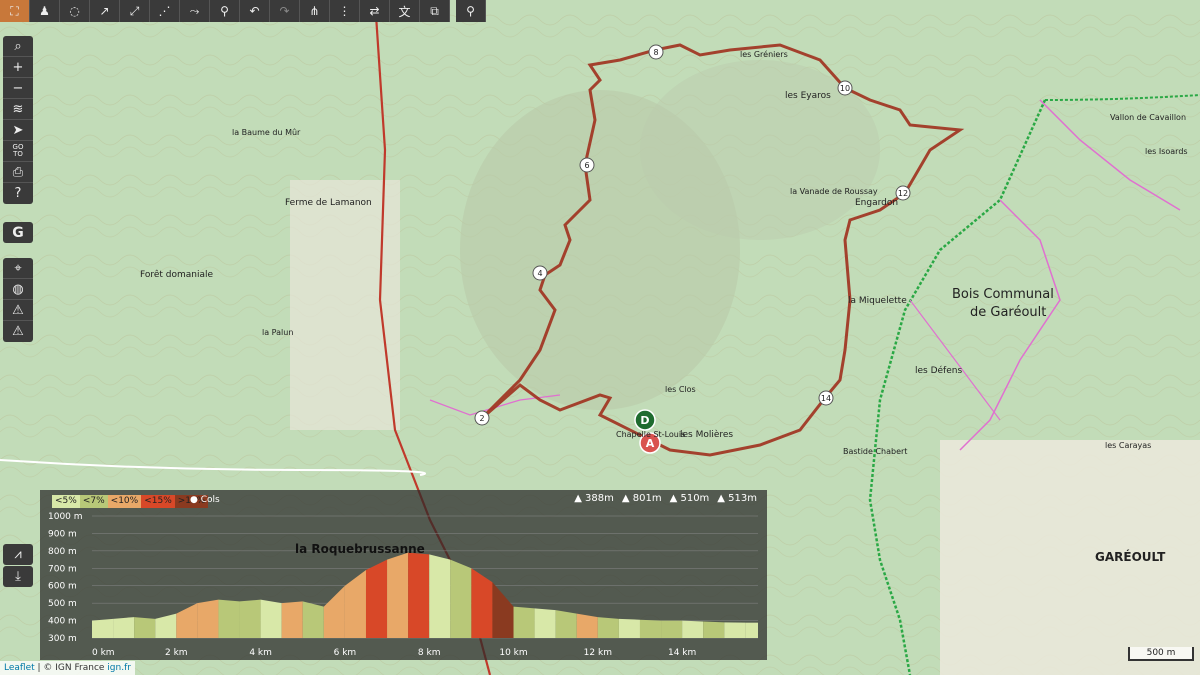  I want to click on scale-bar: 500 m, so click(1161, 654).